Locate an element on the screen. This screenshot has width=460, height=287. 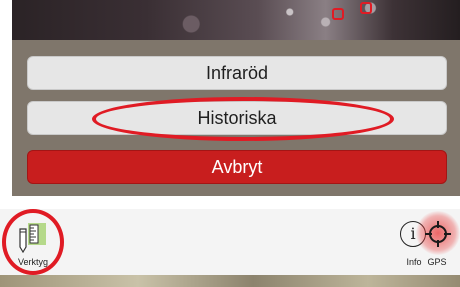
infrared-layer-button: Infraröd is located at coordinates (237, 73).